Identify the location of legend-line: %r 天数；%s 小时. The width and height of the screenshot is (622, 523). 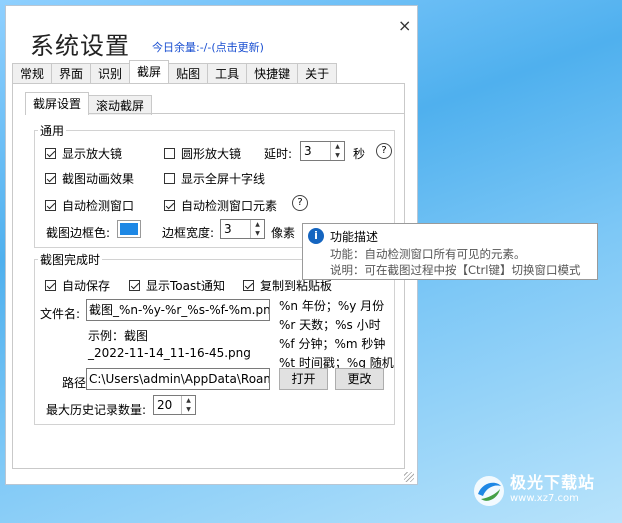
(330, 325).